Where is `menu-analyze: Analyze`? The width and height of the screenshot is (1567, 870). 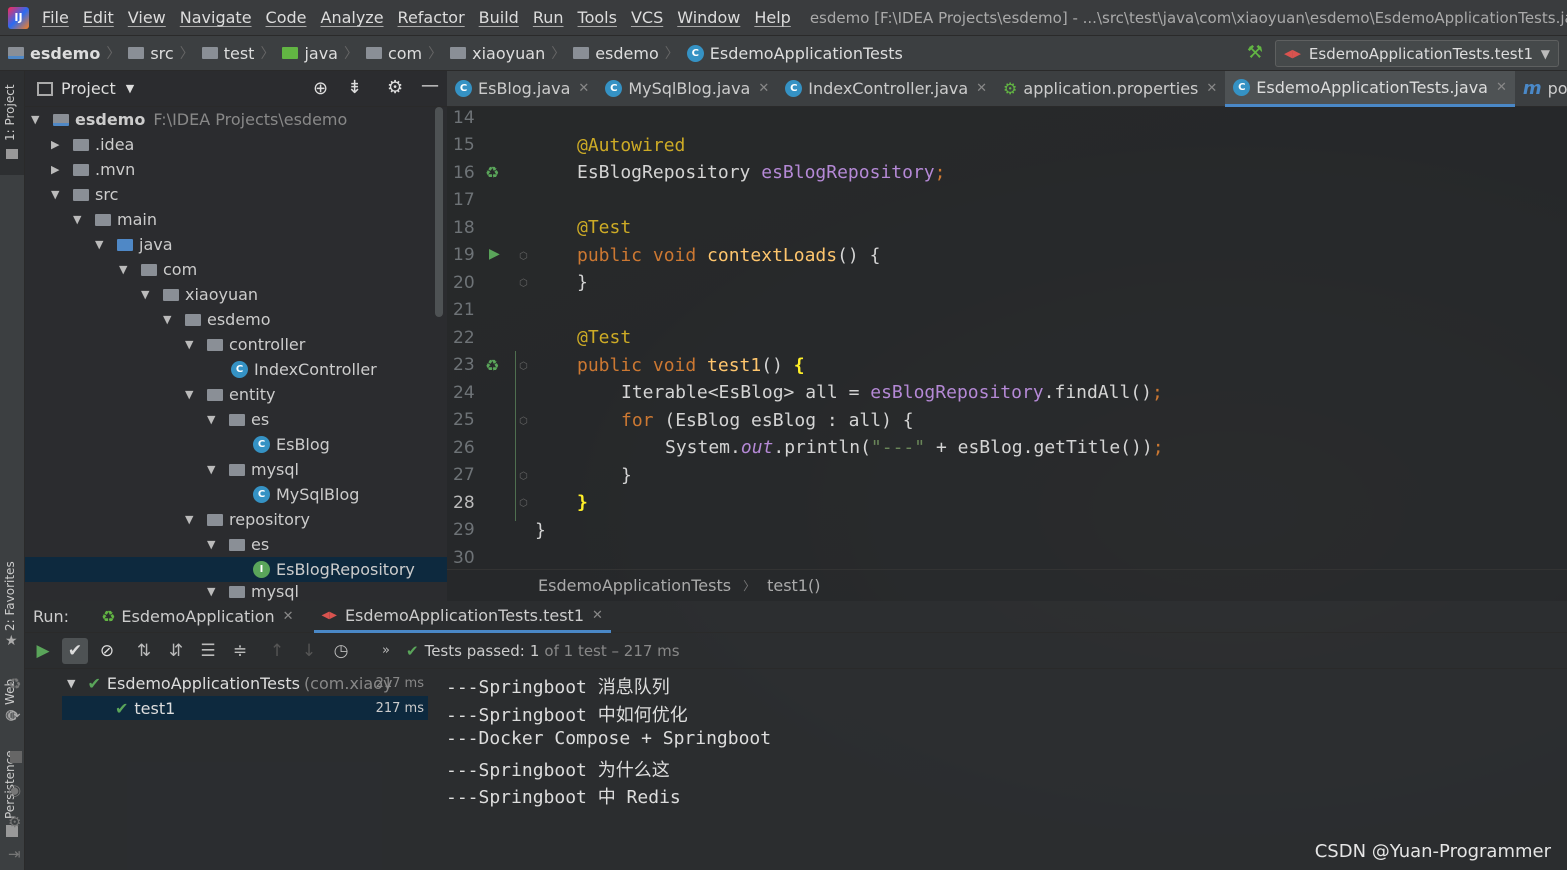 menu-analyze: Analyze is located at coordinates (352, 17).